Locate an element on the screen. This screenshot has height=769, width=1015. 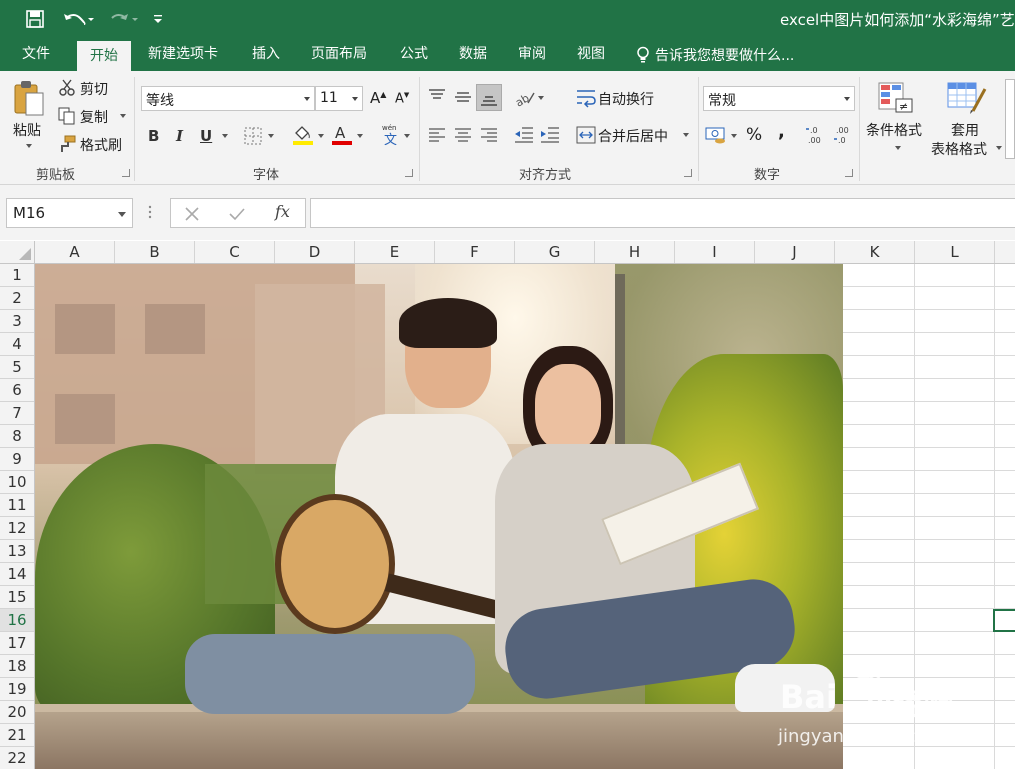
comma-button: , is located at coordinates (781, 131).